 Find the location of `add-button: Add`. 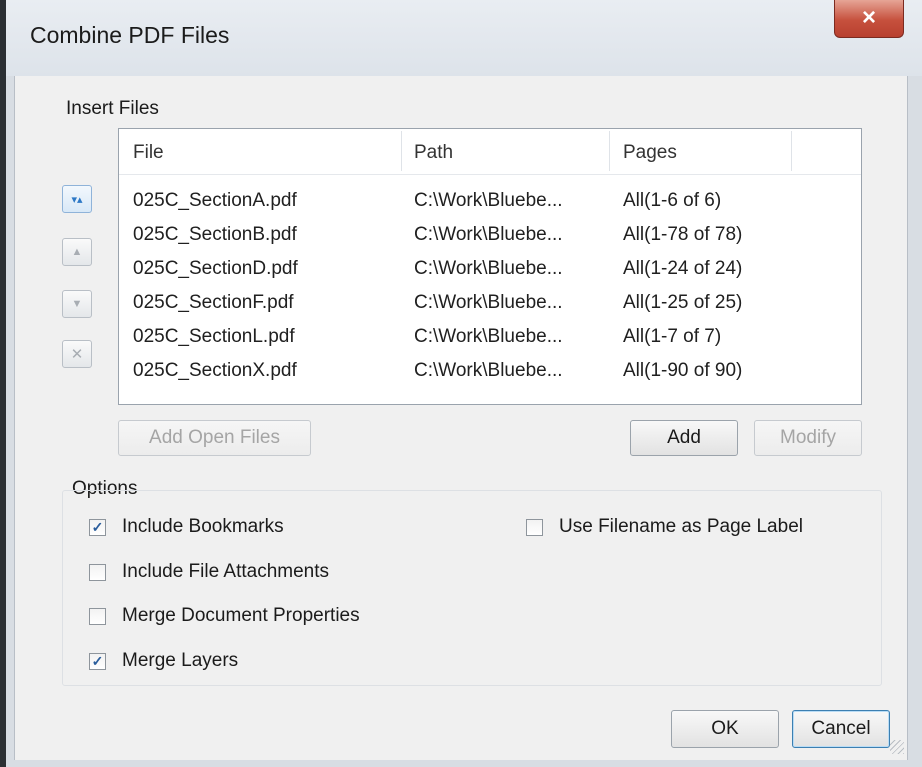

add-button: Add is located at coordinates (684, 438).